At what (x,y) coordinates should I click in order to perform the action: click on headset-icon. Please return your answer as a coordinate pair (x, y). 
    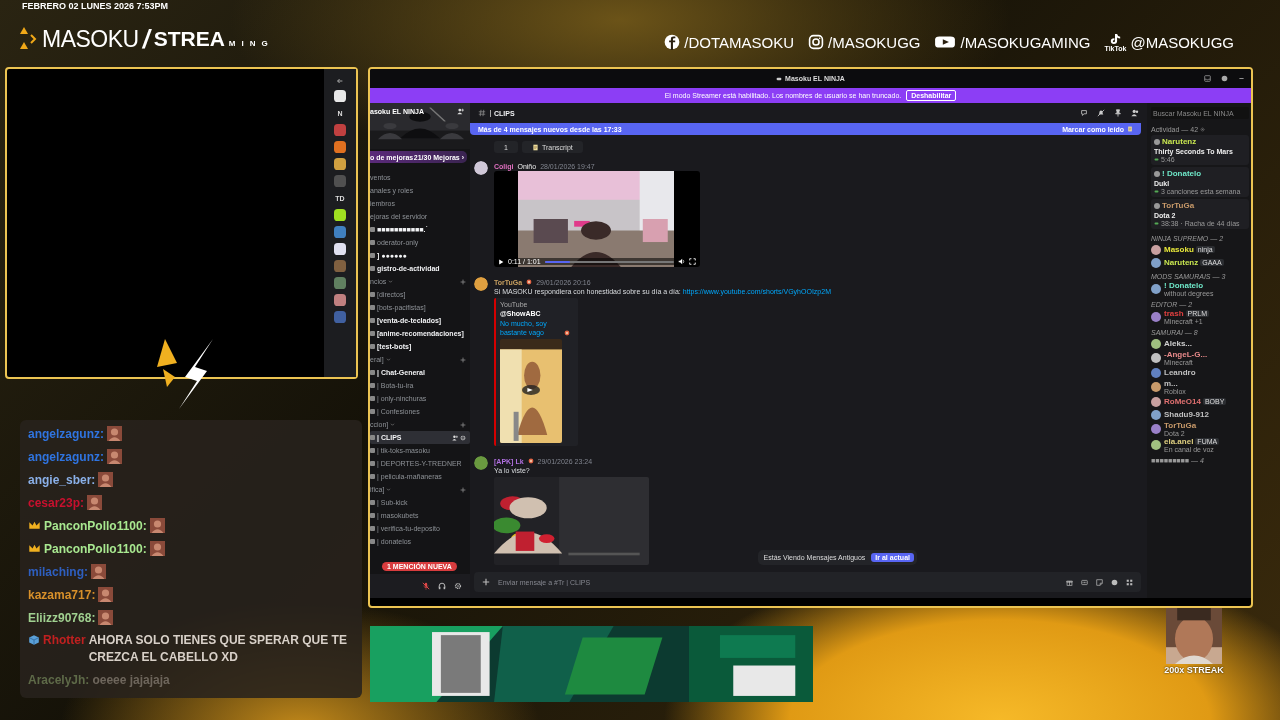
    Looking at the image, I should click on (442, 586).